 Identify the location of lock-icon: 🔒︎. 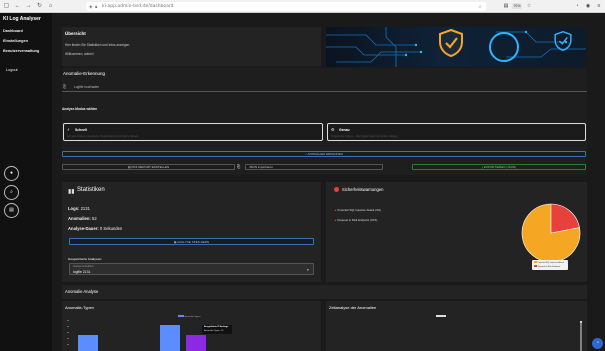
(97, 6).